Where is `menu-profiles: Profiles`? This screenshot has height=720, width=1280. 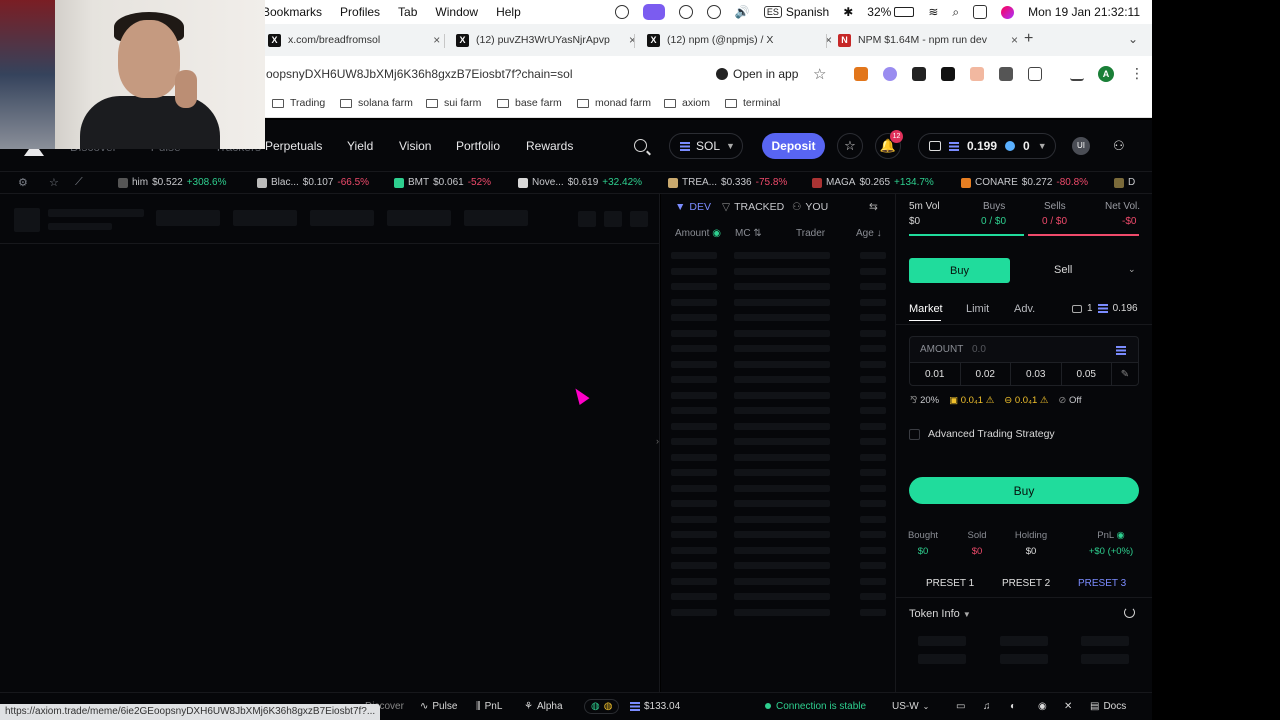
menu-profiles: Profiles is located at coordinates (360, 12).